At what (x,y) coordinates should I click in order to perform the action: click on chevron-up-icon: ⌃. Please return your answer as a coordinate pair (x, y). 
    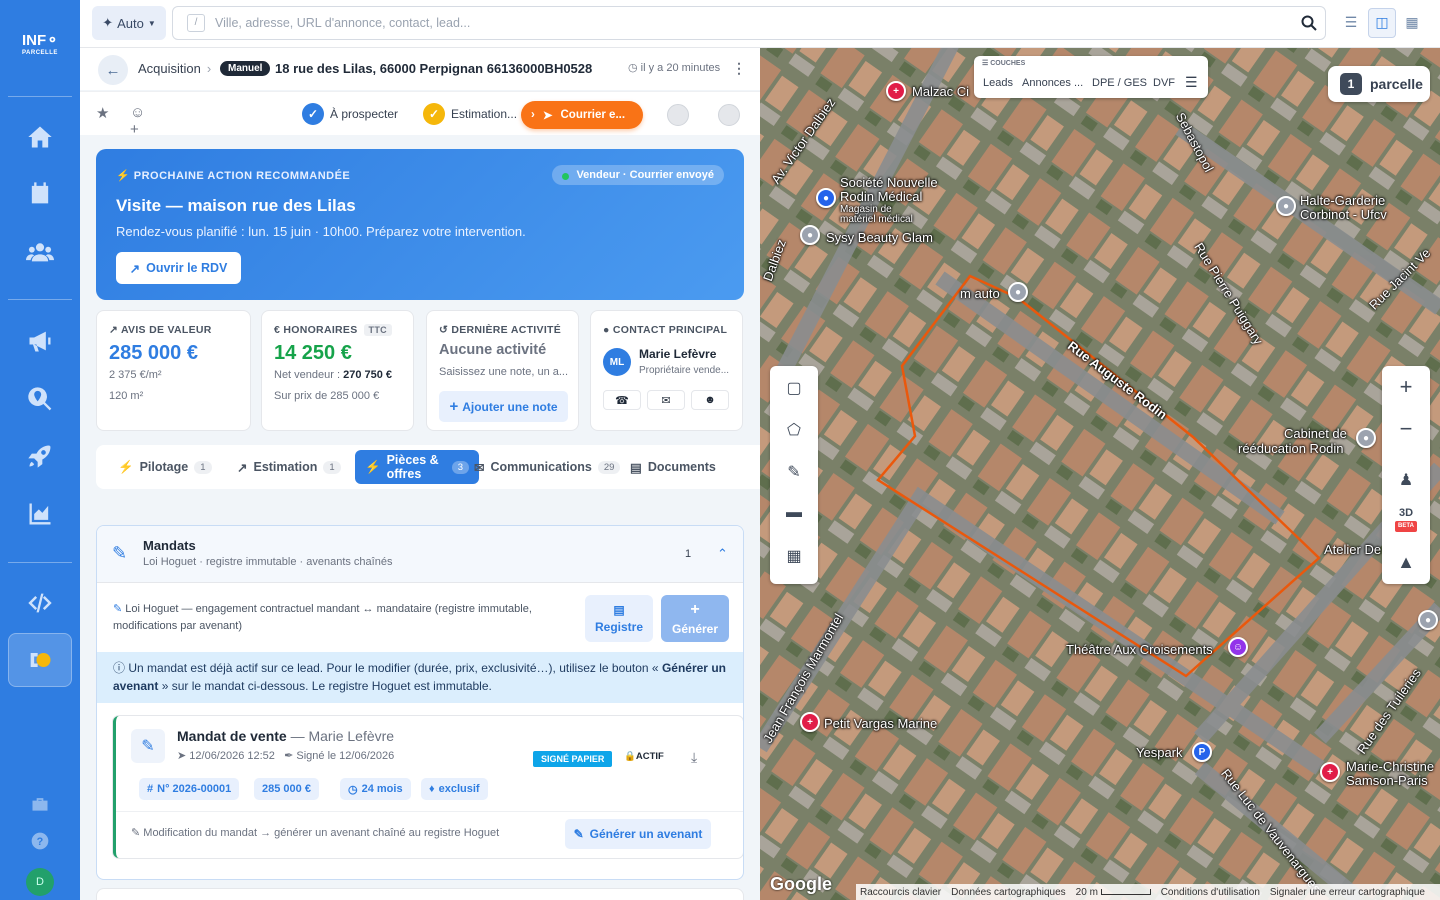
    Looking at the image, I should click on (722, 554).